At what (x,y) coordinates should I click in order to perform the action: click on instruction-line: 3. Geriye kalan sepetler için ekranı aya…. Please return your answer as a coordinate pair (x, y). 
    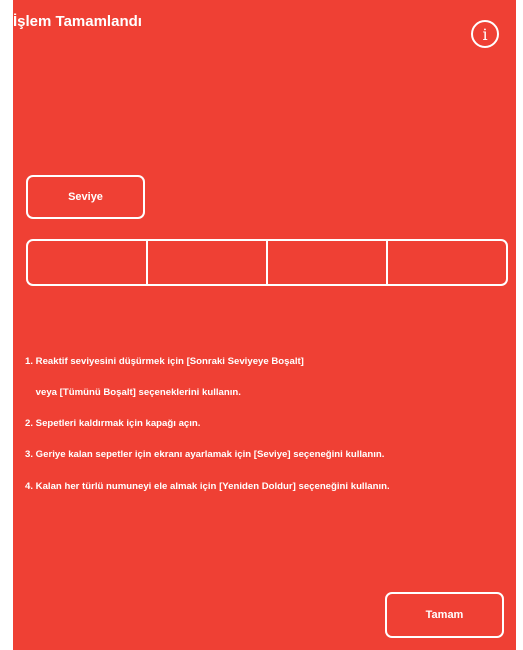
    Looking at the image, I should click on (205, 455).